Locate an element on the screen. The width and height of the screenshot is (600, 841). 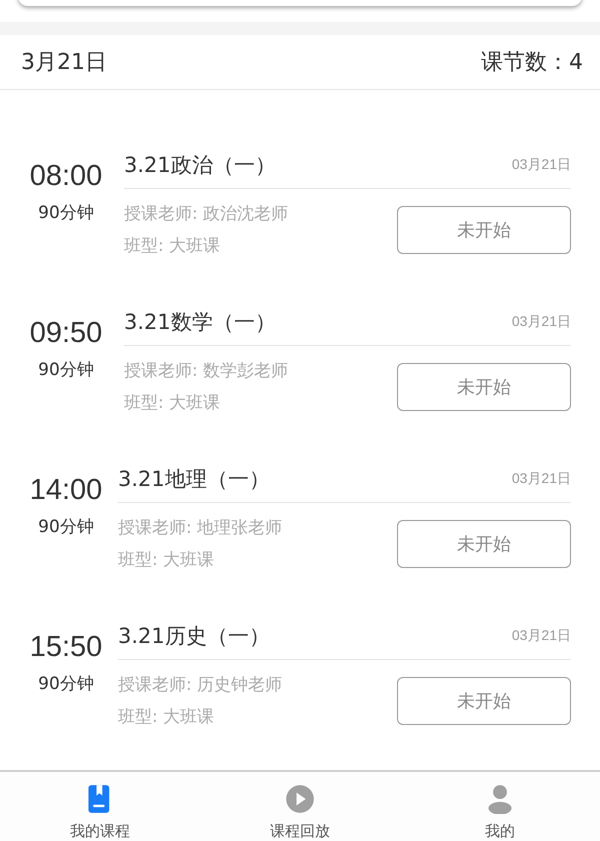
teacher-label: 授课老师: 历史钟老师 is located at coordinates (200, 685).